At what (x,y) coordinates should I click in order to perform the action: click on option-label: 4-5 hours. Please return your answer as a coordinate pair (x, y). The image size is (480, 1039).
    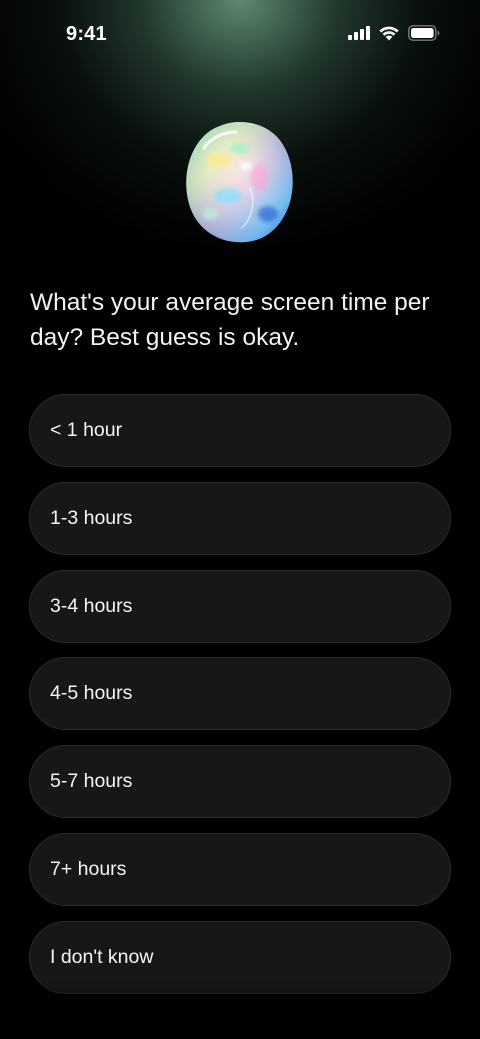
    Looking at the image, I should click on (91, 693).